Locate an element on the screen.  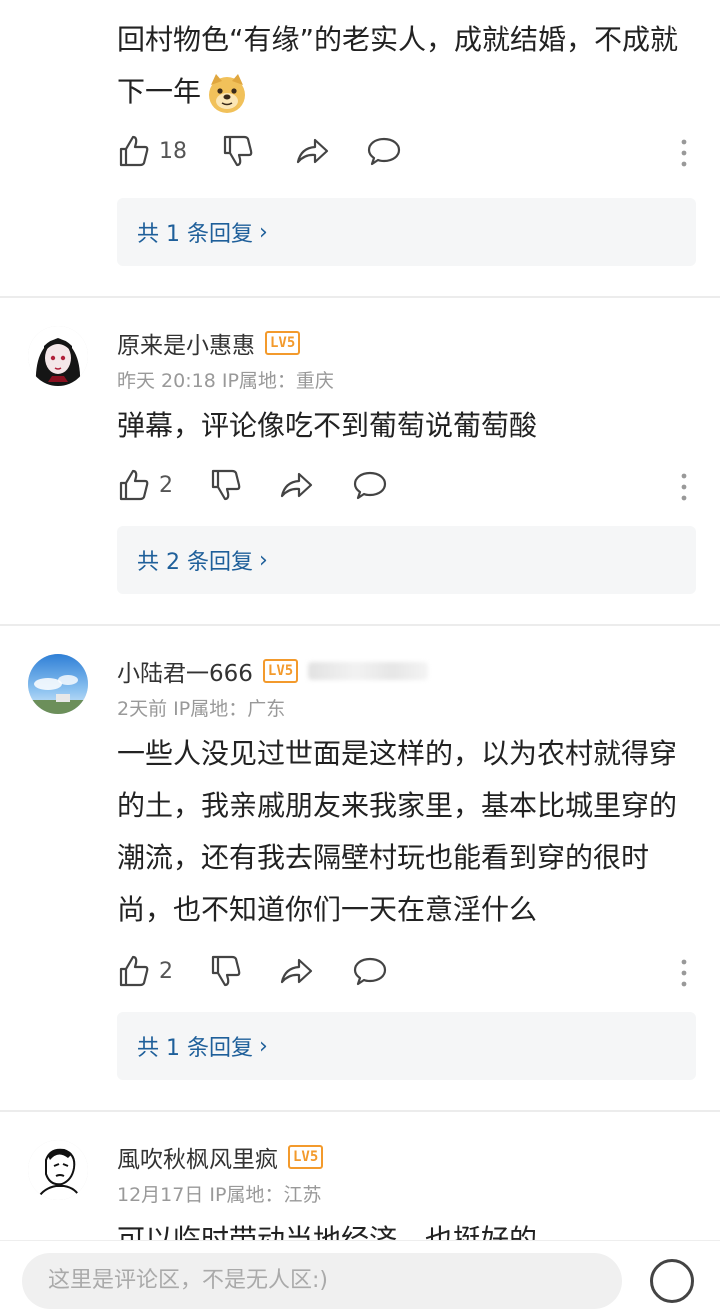
doge-emoji-icon is located at coordinates (227, 93).